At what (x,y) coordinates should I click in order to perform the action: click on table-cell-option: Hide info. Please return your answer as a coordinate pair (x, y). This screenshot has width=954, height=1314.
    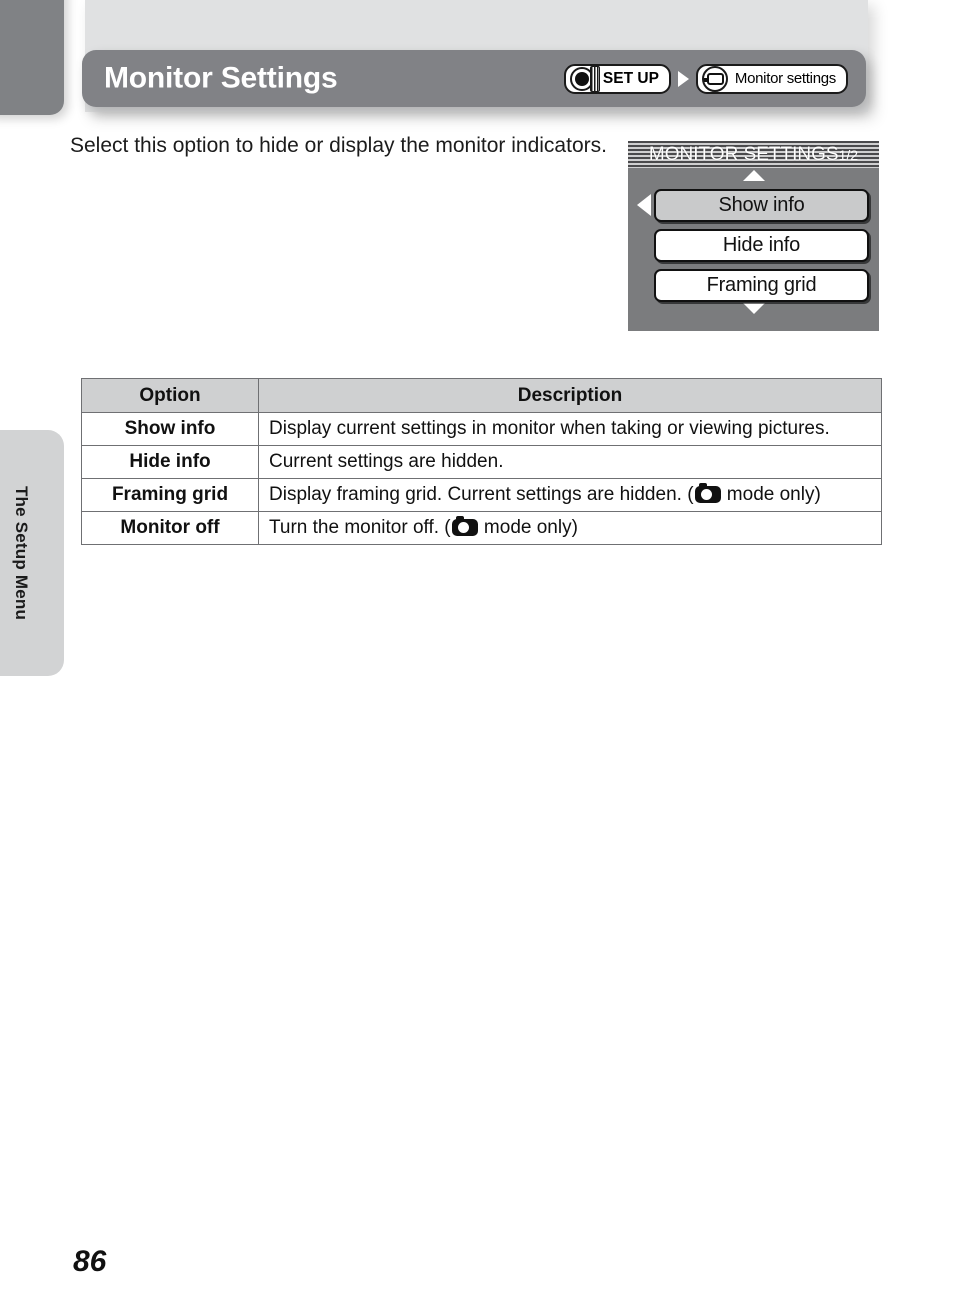
    Looking at the image, I should click on (170, 462).